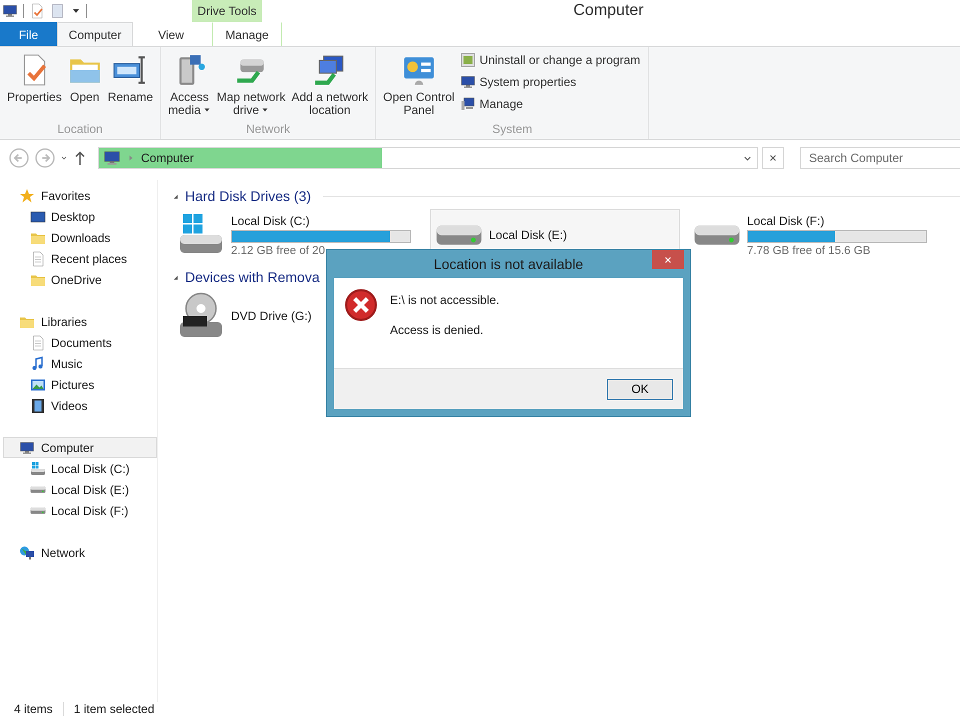  I want to click on status-text: 1 item selected, so click(114, 709).